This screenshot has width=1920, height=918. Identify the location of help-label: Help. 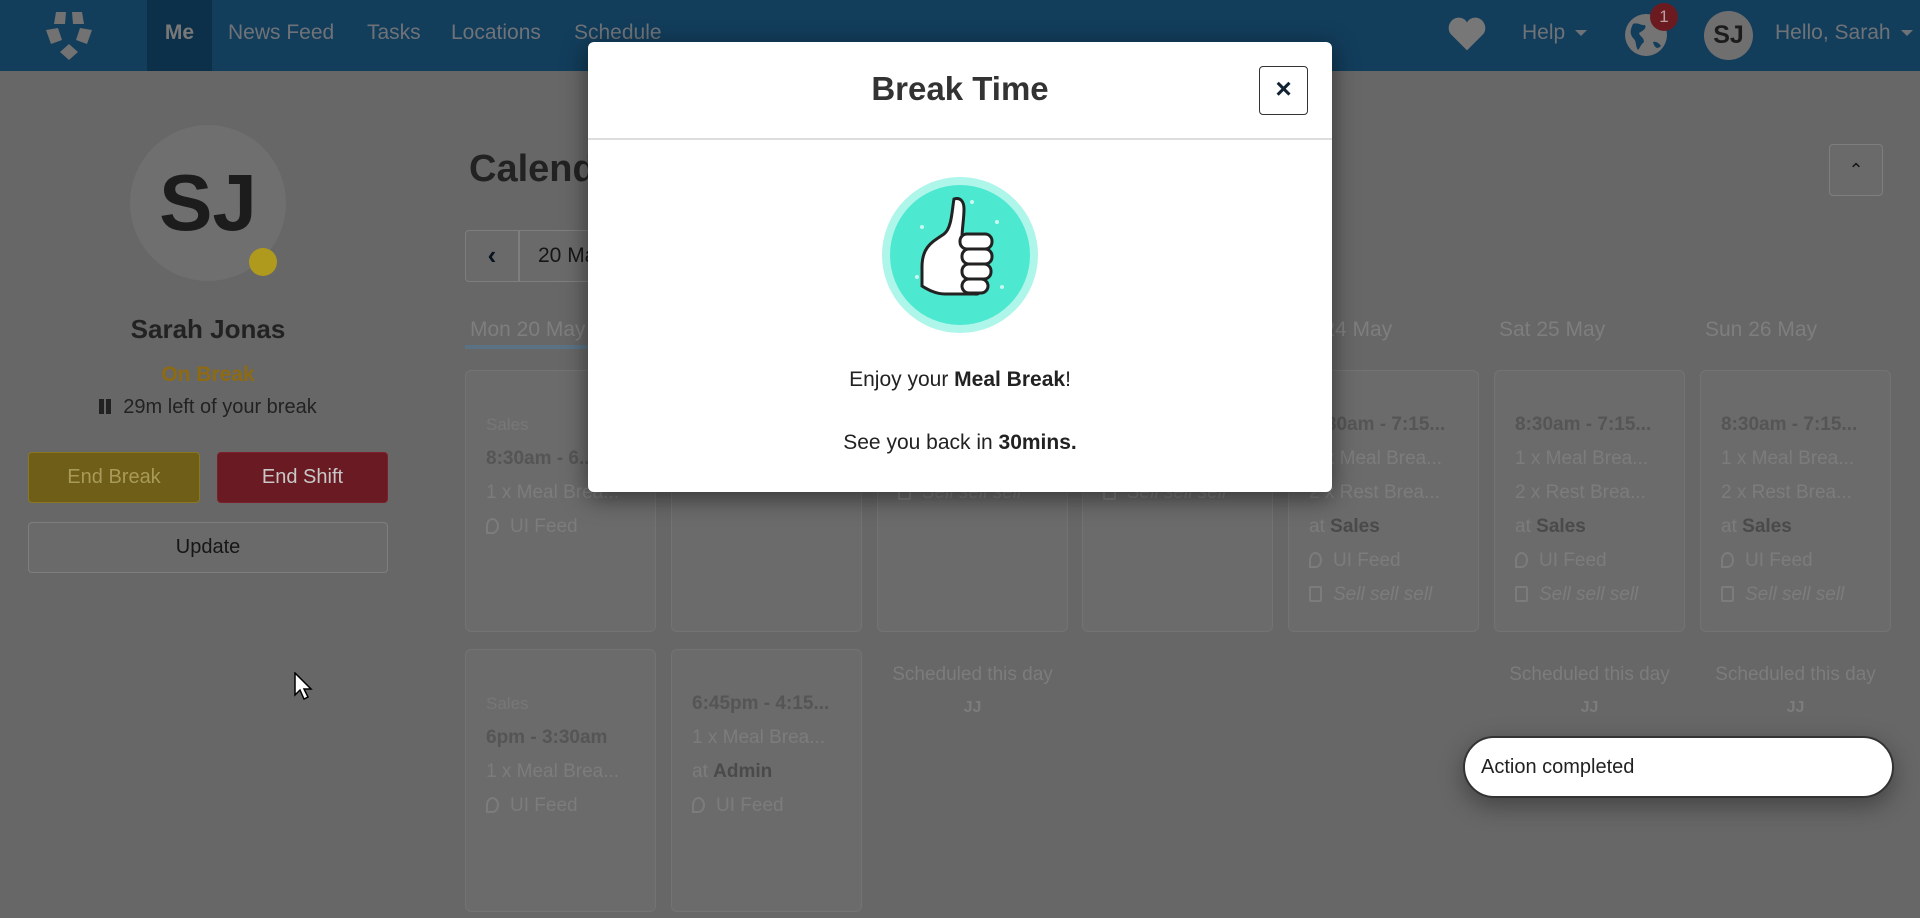
(1544, 32).